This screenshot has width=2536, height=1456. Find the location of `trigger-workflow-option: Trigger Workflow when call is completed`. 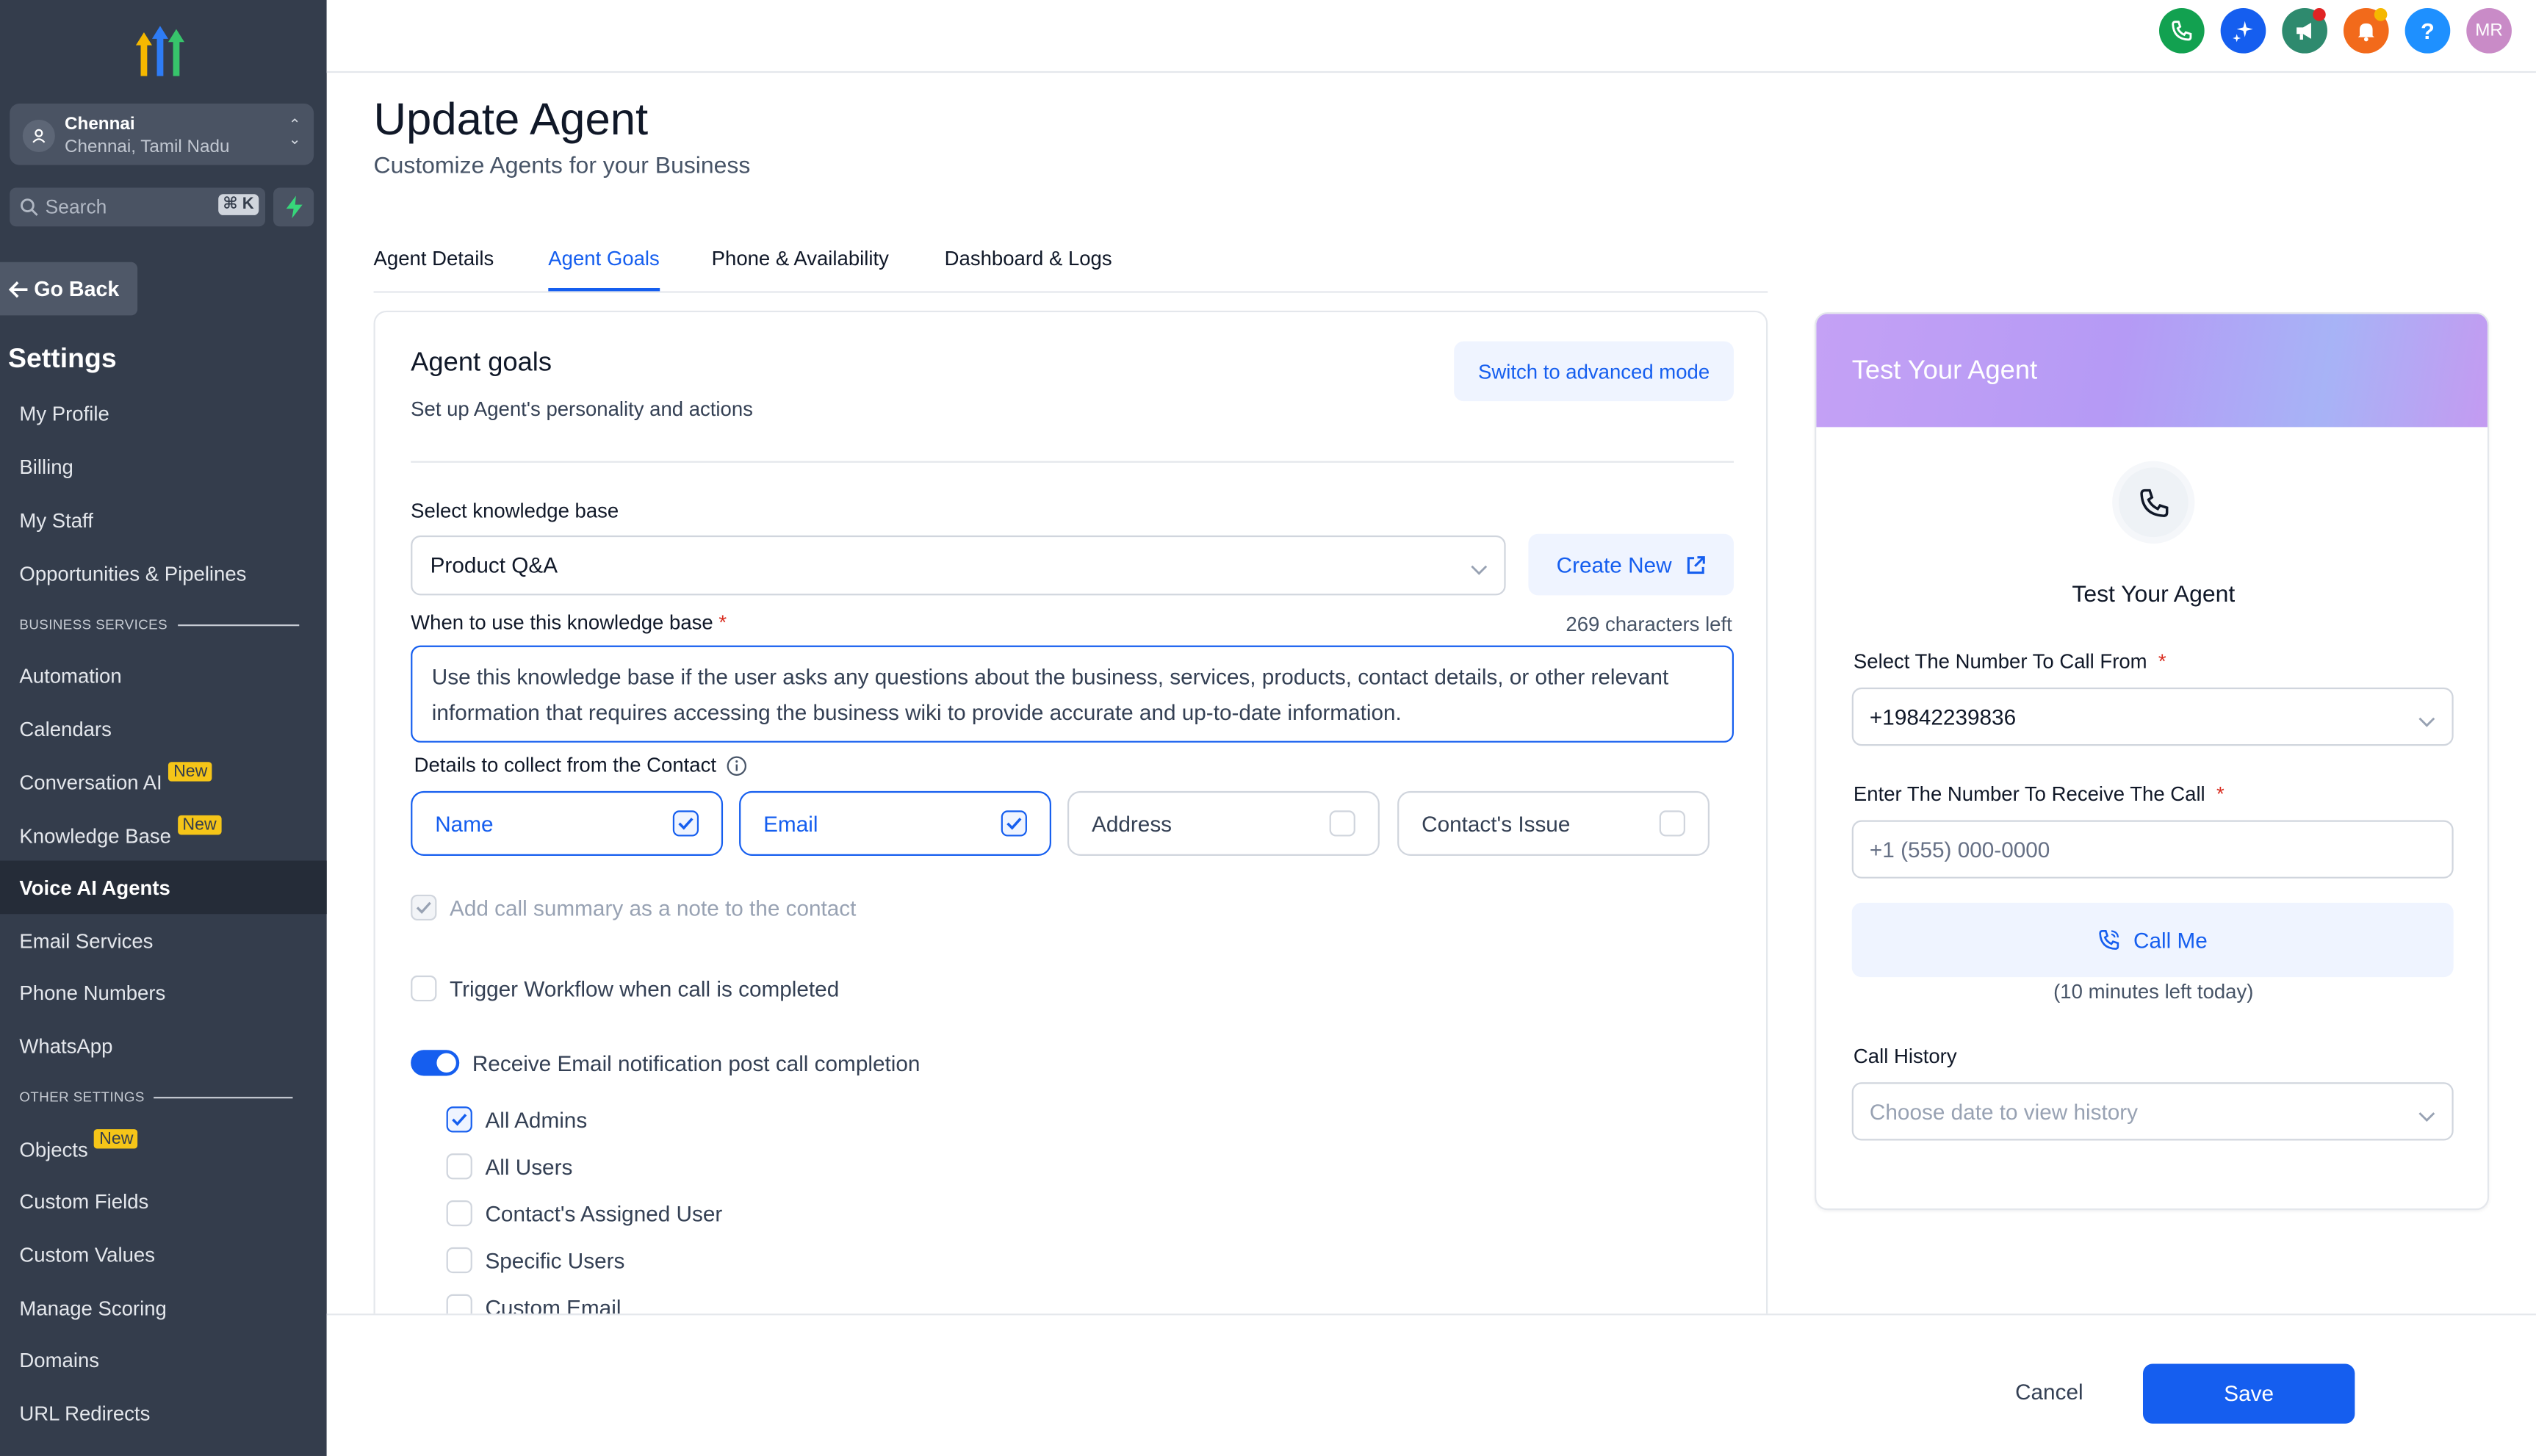

trigger-workflow-option: Trigger Workflow when call is completed is located at coordinates (625, 988).